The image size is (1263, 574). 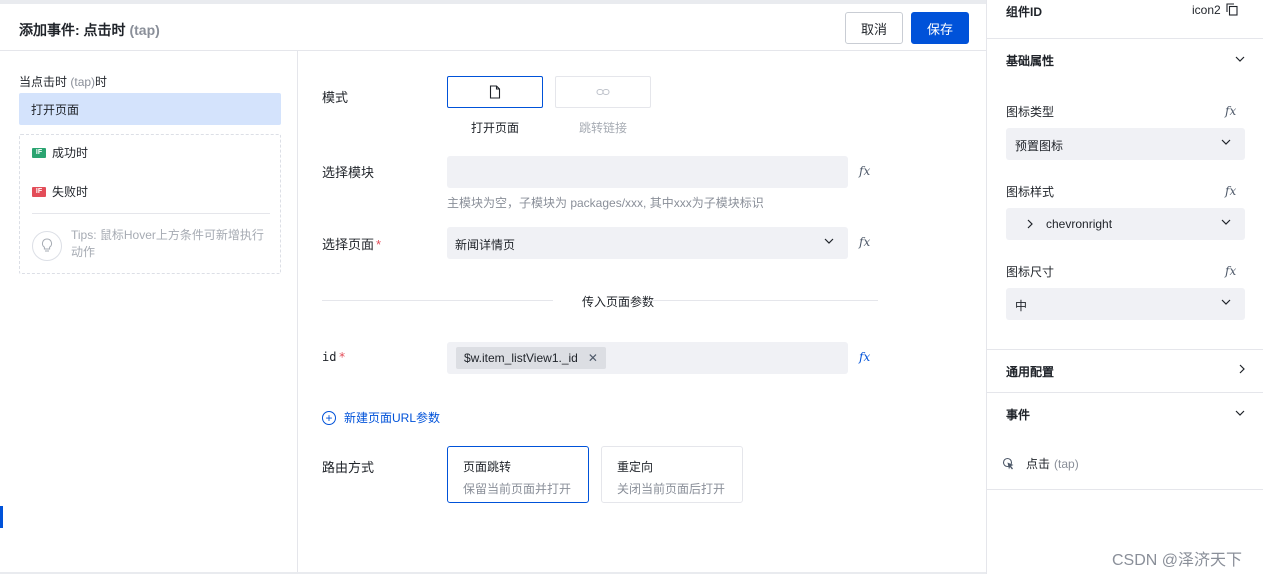 What do you see at coordinates (1030, 112) in the screenshot?
I see `icon-type-label: 图标类型` at bounding box center [1030, 112].